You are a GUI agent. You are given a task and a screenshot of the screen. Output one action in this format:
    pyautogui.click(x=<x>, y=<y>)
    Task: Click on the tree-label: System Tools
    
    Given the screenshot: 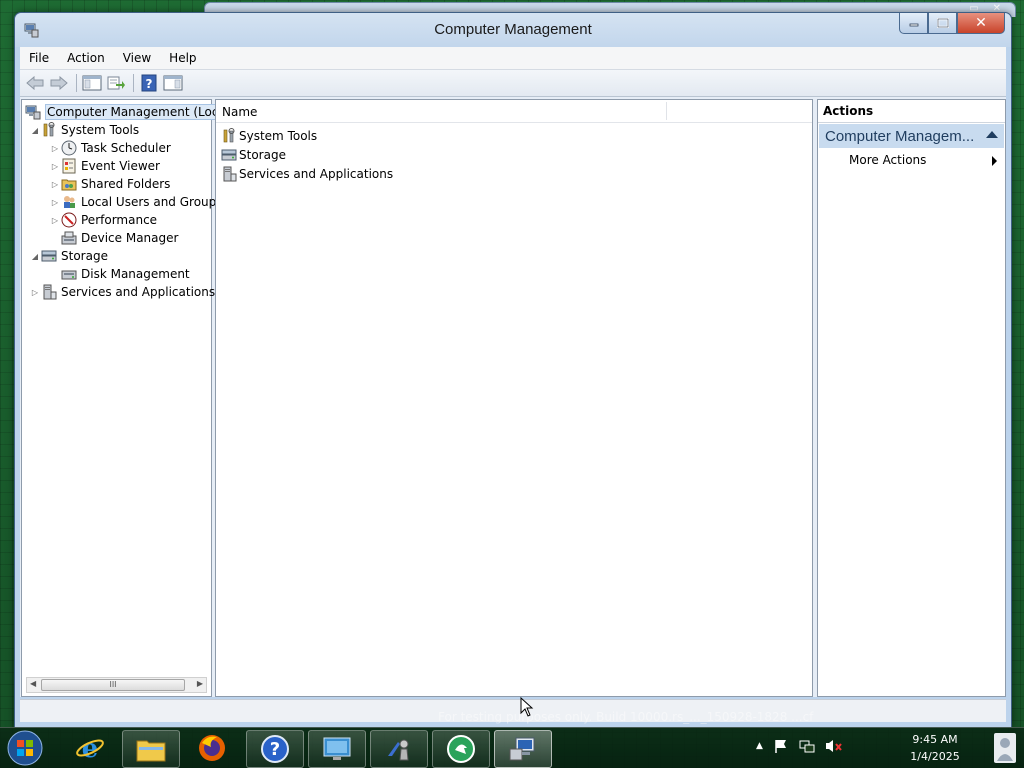 What is the action you would take?
    pyautogui.click(x=100, y=130)
    